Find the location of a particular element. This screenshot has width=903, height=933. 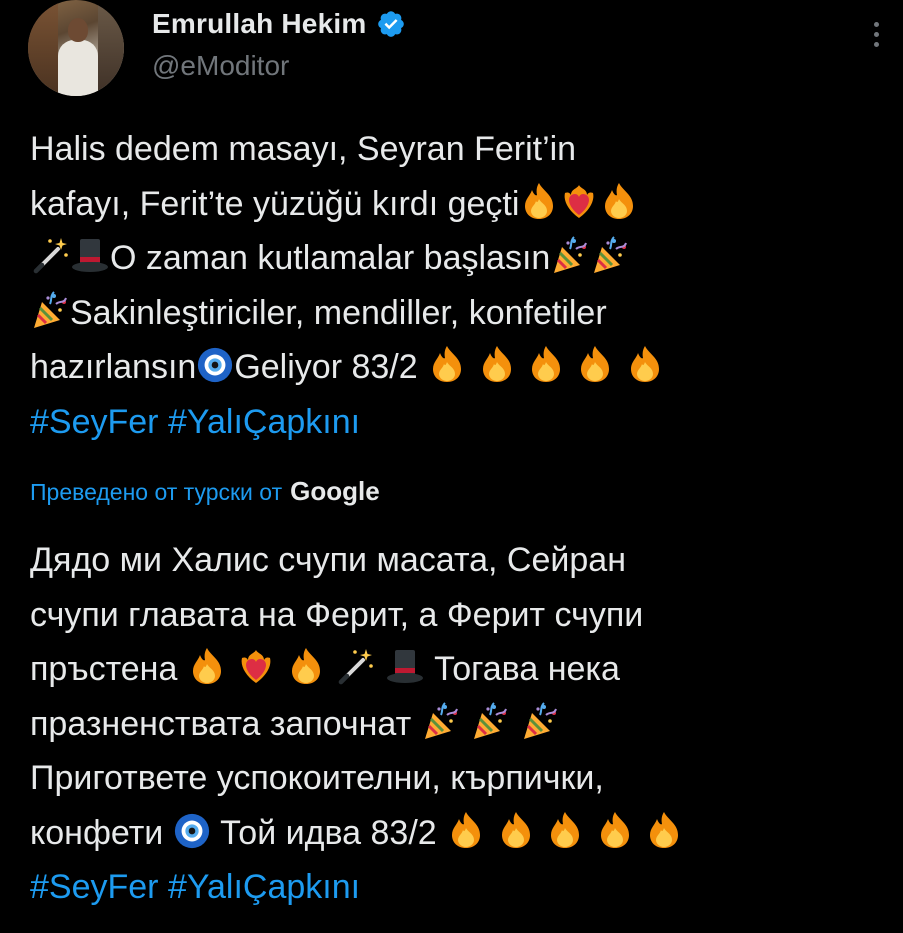

translated-line: счупи главата на Ферит, а Ферит счупи is located at coordinates (337, 614).